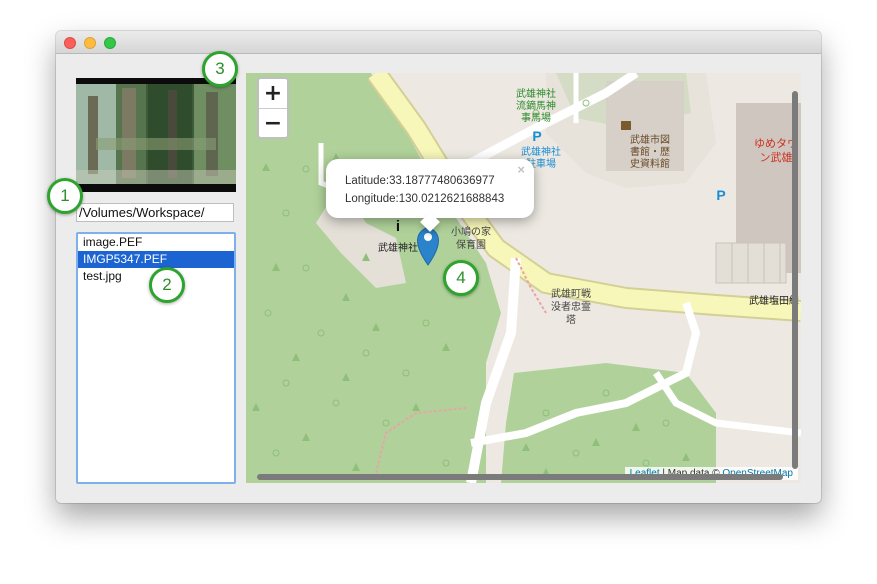 This screenshot has height=584, width=877. What do you see at coordinates (520, 477) in the screenshot?
I see `horizontal-scrollbar` at bounding box center [520, 477].